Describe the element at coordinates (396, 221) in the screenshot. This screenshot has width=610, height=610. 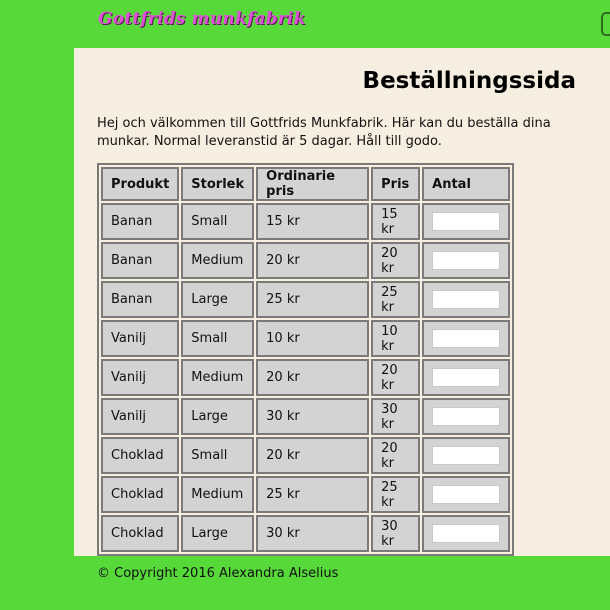
I see `cell-price: 15 kr` at that location.